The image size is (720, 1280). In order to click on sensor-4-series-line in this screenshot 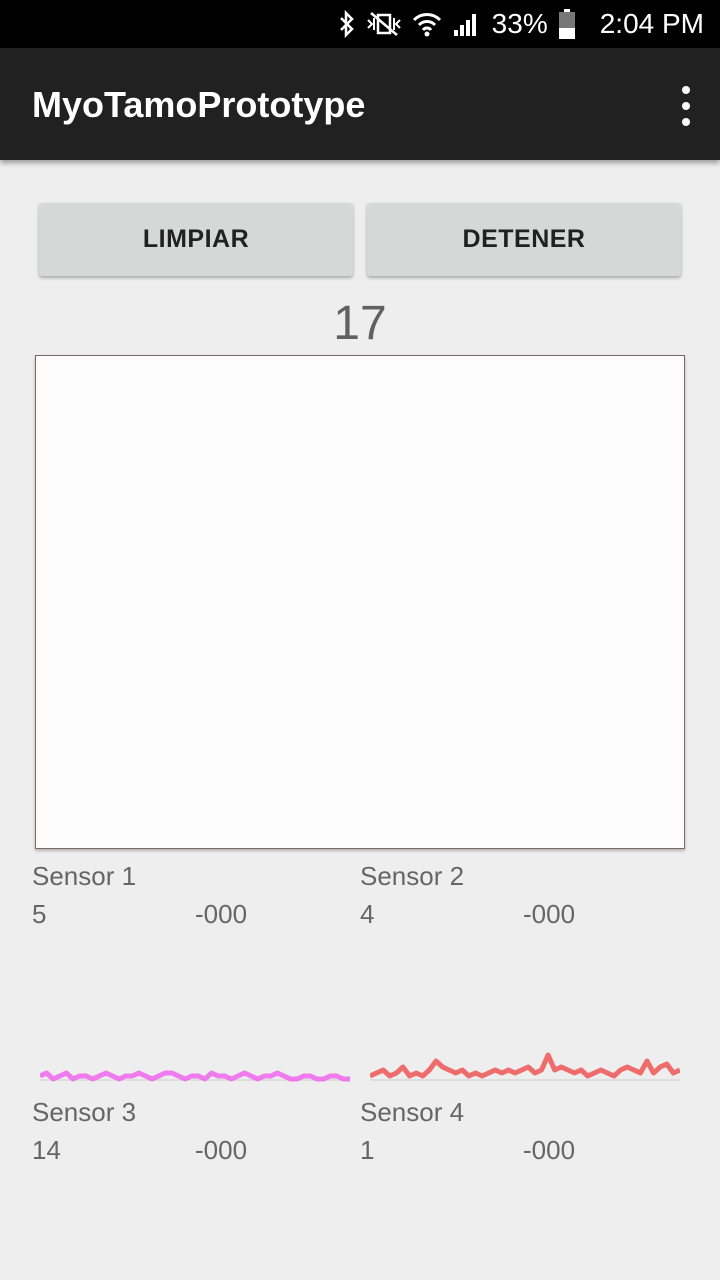, I will do `click(525, 1065)`.